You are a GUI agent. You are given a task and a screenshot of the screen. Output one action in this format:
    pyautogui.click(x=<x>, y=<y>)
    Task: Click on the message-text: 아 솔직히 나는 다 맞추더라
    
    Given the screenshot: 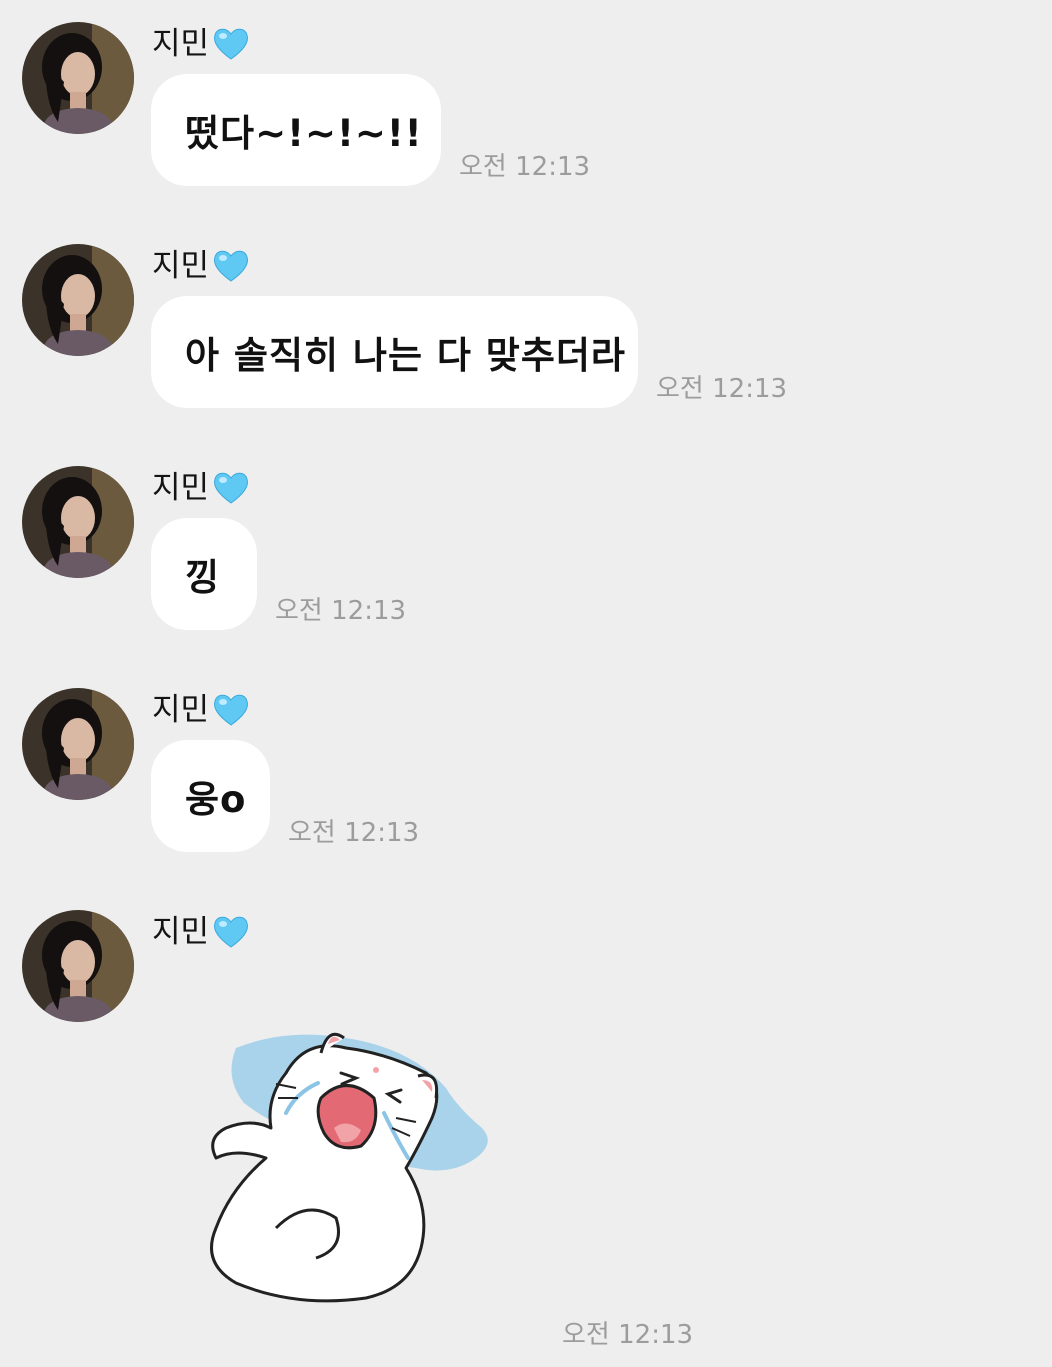 What is the action you would take?
    pyautogui.click(x=405, y=355)
    